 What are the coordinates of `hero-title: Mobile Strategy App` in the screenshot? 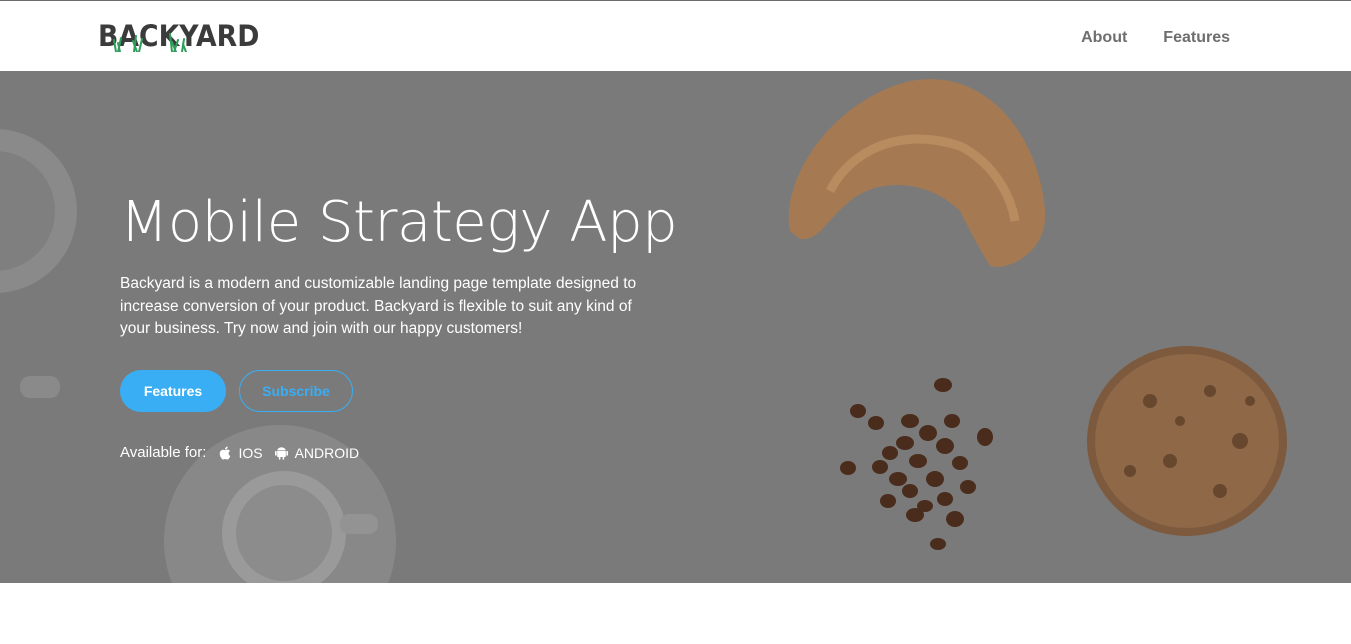 It's located at (399, 222).